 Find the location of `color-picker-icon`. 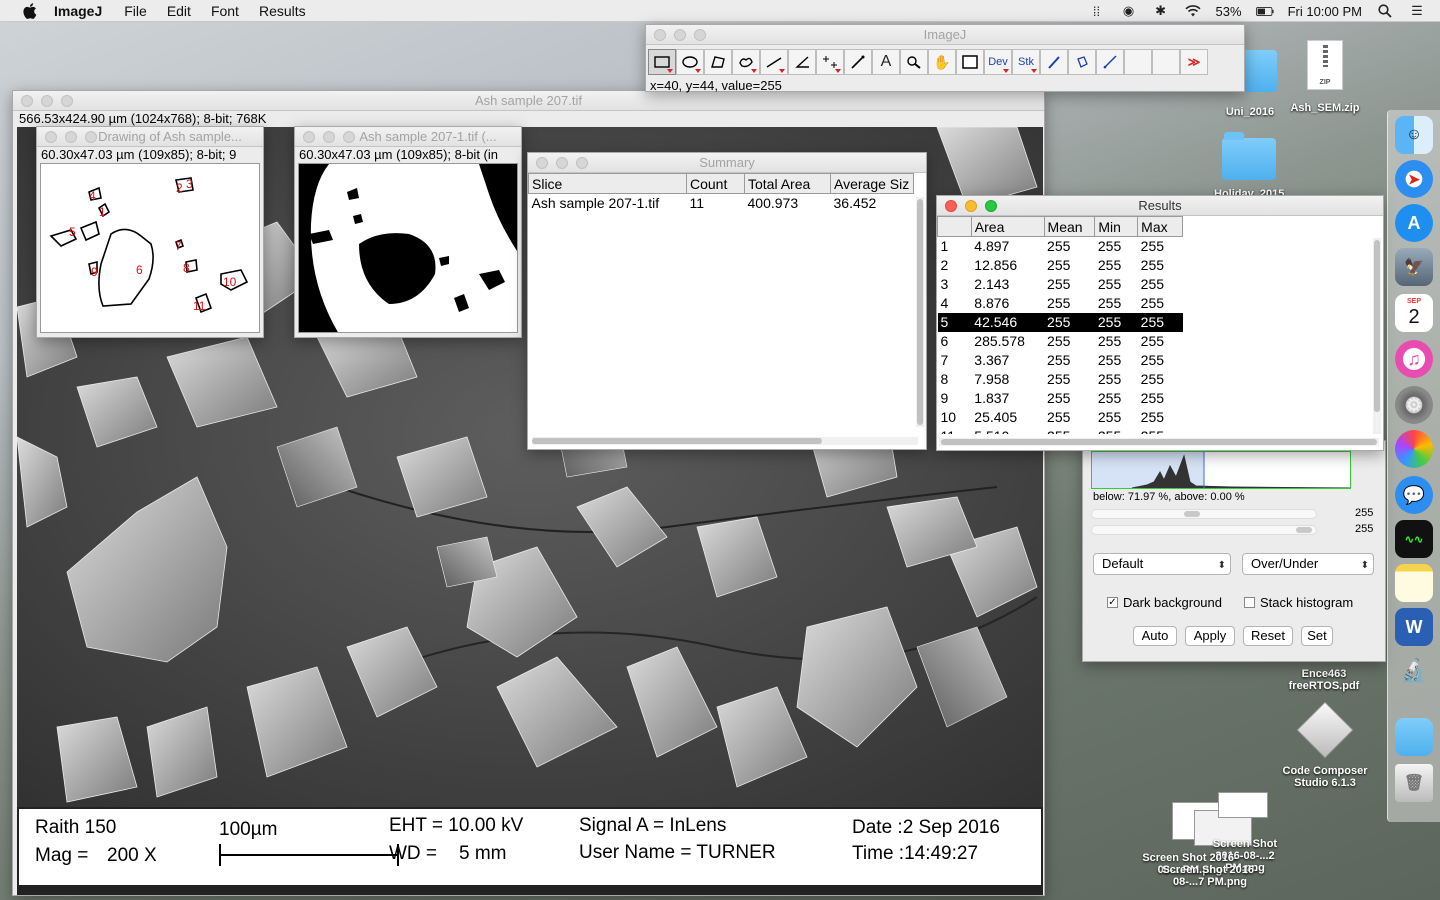

color-picker-icon is located at coordinates (970, 62).